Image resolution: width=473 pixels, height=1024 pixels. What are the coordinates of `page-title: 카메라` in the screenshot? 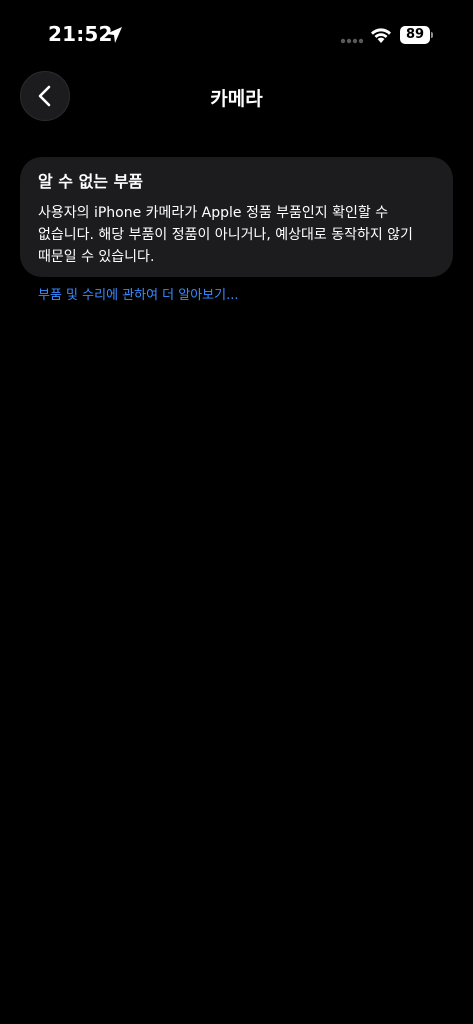 It's located at (236, 99).